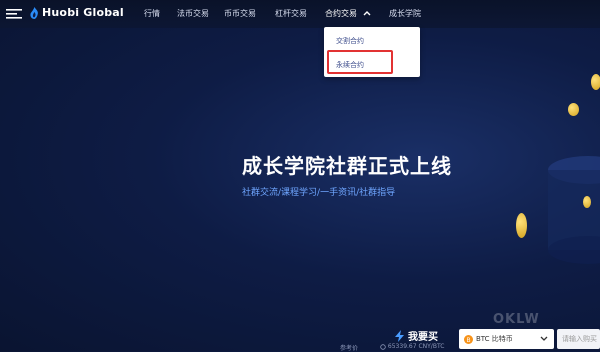 This screenshot has width=600, height=352. What do you see at coordinates (14, 14) in the screenshot?
I see `menu-icon` at bounding box center [14, 14].